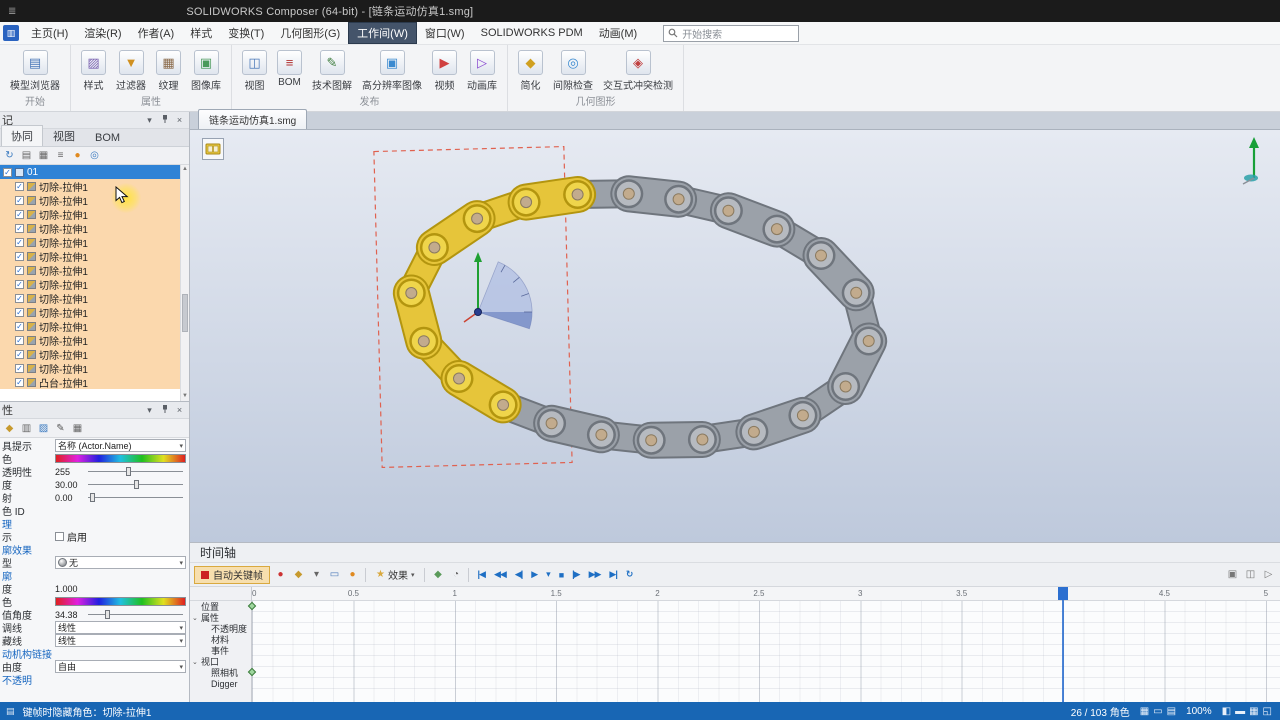 The image size is (1280, 720). I want to click on tree-root-item: ✓ 01, so click(90, 172).